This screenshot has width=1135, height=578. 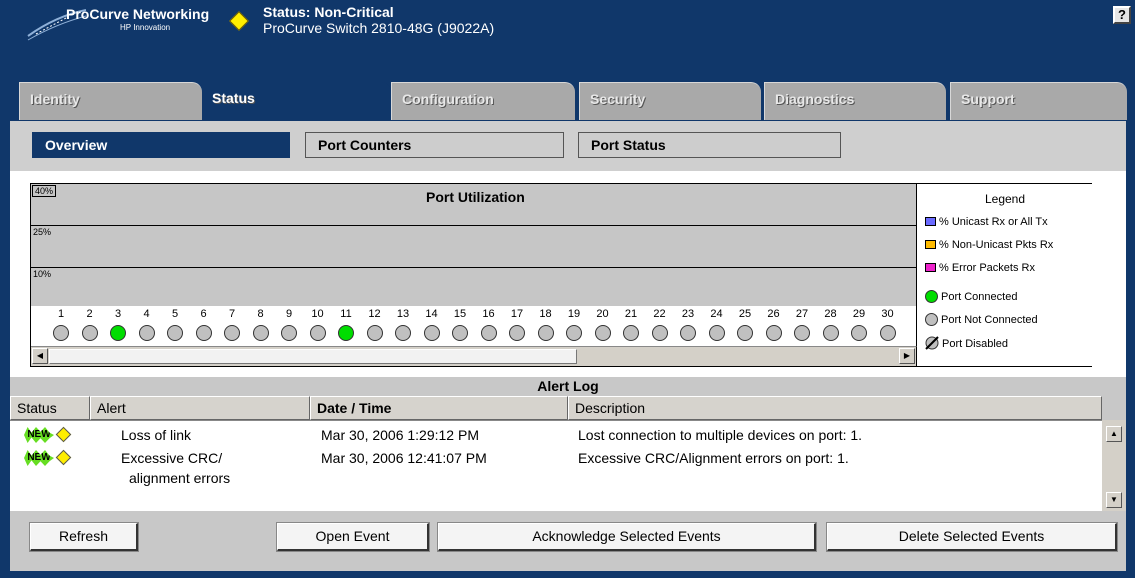 What do you see at coordinates (830, 314) in the screenshot?
I see `port-number: 28` at bounding box center [830, 314].